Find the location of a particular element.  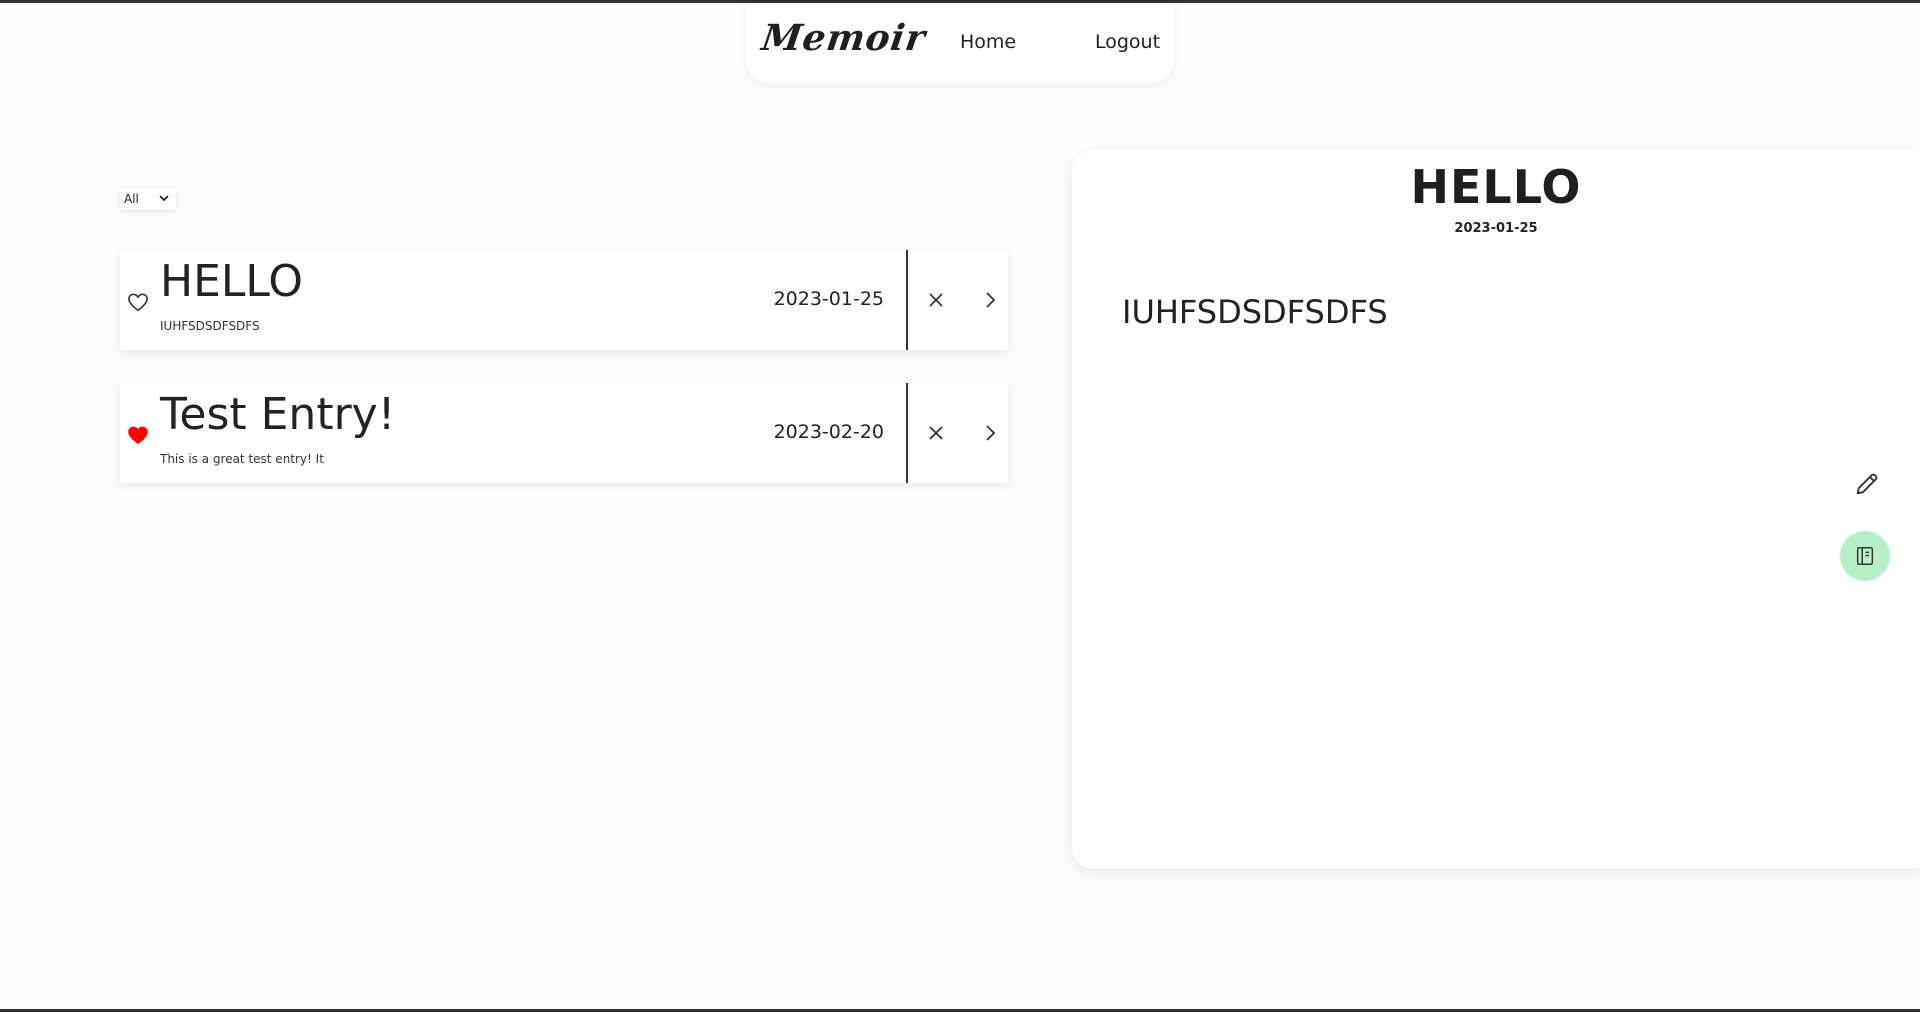

nav-home-link: Home is located at coordinates (988, 42).